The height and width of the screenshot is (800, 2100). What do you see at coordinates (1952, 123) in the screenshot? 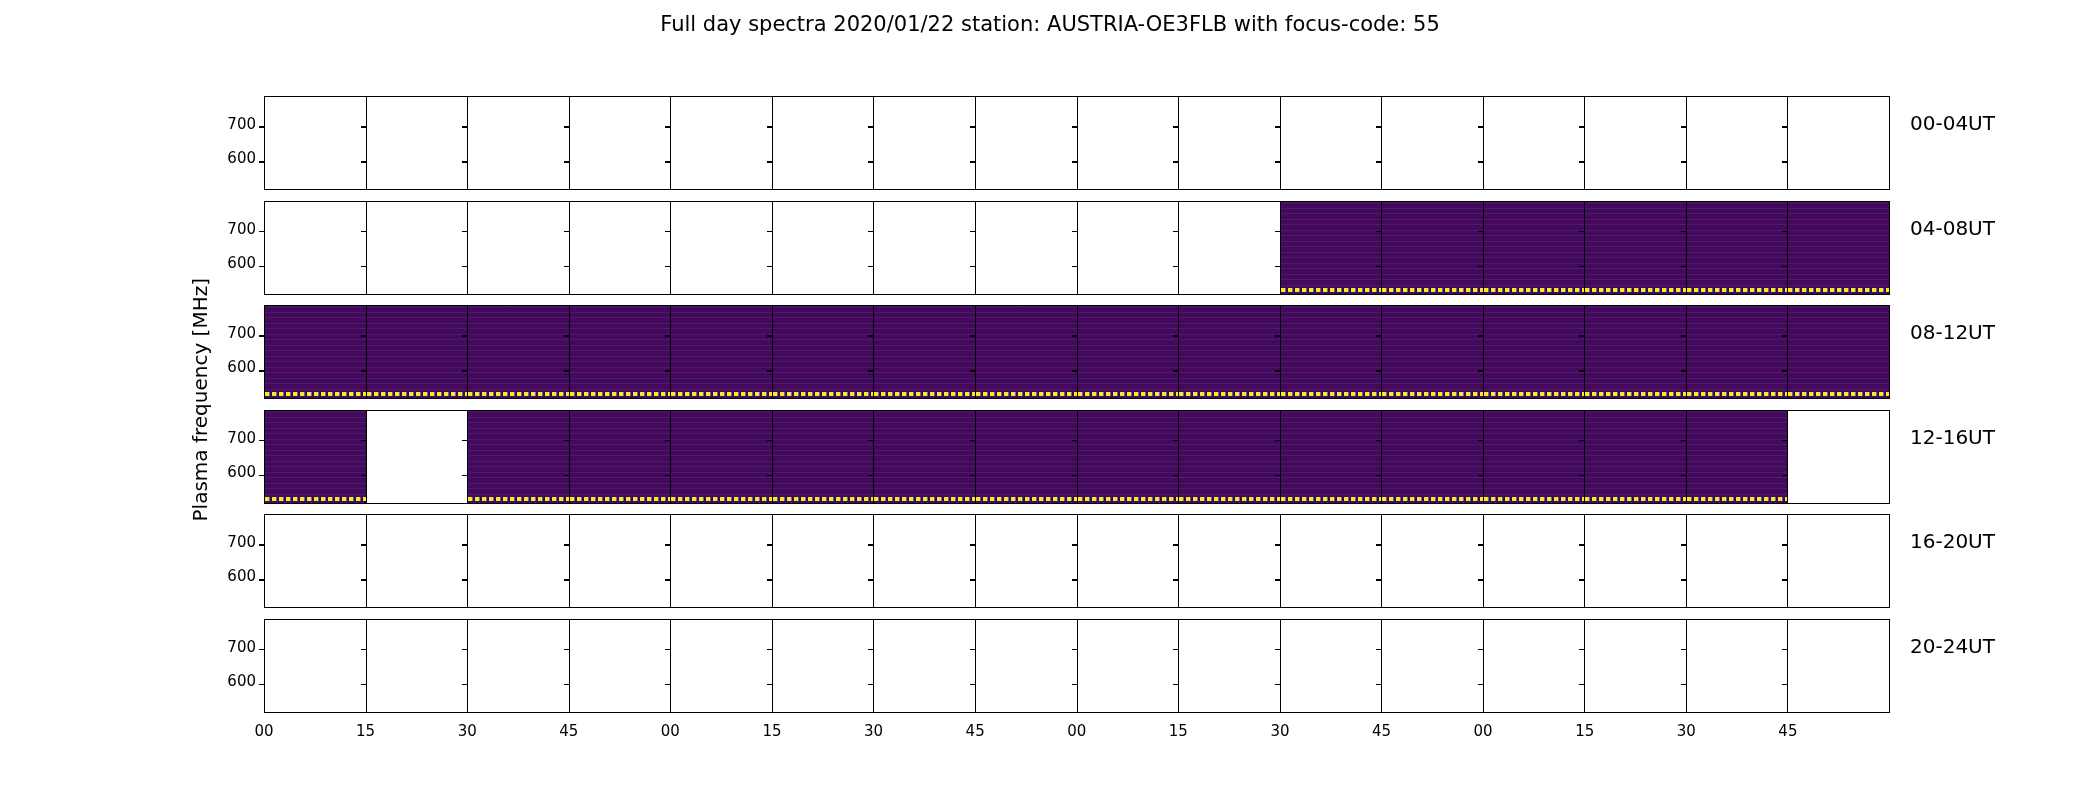
I see `time-range-label: 00-04UT` at bounding box center [1952, 123].